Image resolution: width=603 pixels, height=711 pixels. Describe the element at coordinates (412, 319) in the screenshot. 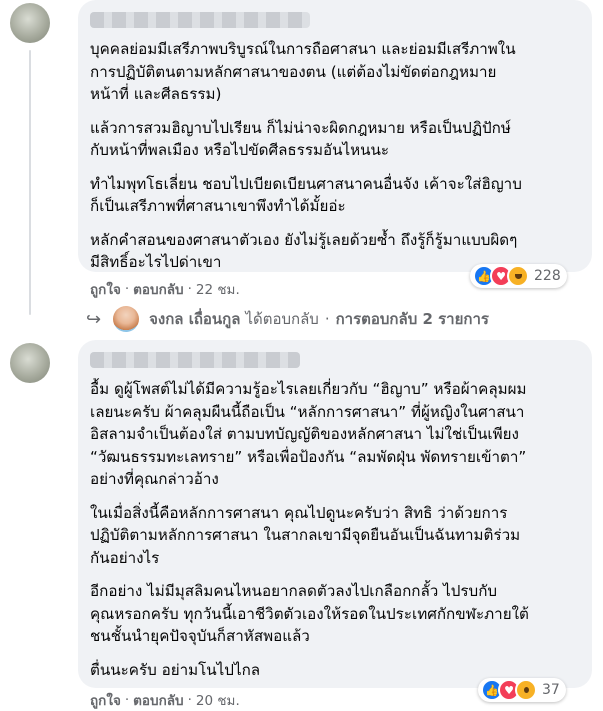

I see `reply-count: การตอบกลับ 2 รายการ` at that location.